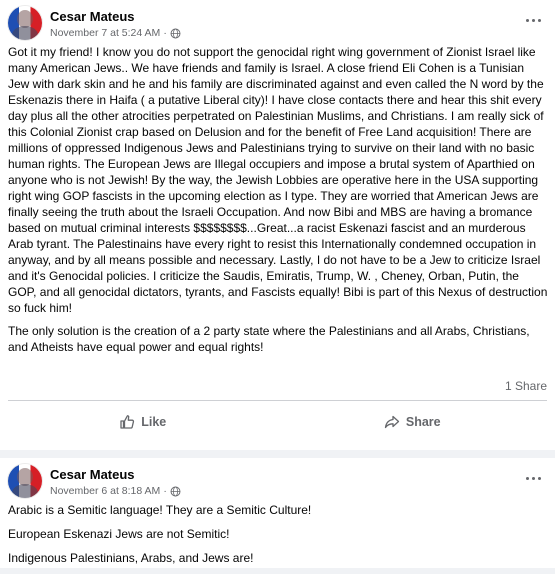  Describe the element at coordinates (154, 422) in the screenshot. I see `like-label: Like` at that location.